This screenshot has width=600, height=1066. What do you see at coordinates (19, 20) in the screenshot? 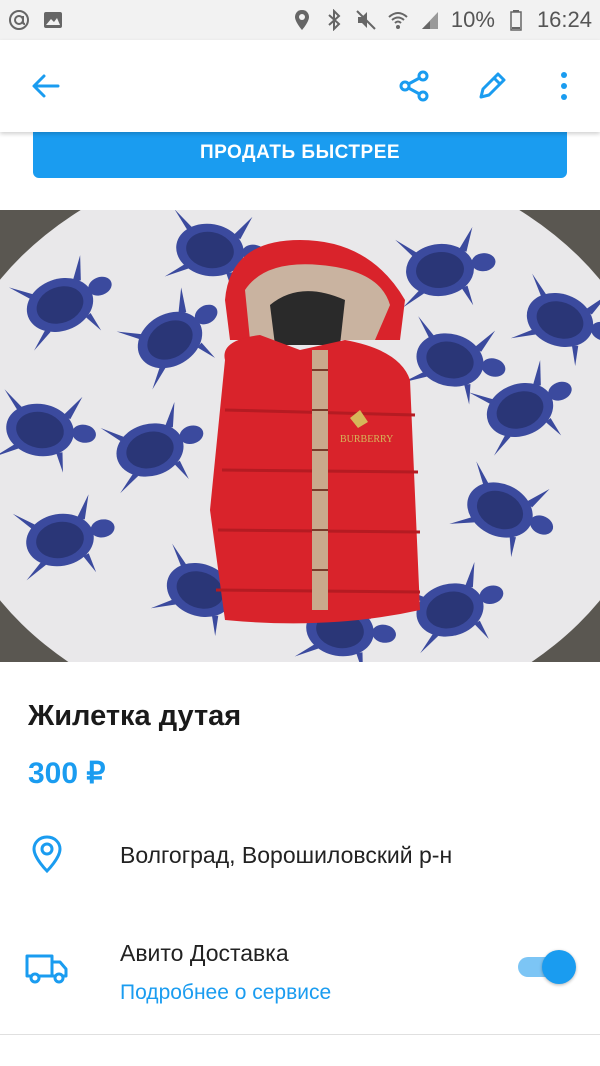
I see `at-icon` at bounding box center [19, 20].